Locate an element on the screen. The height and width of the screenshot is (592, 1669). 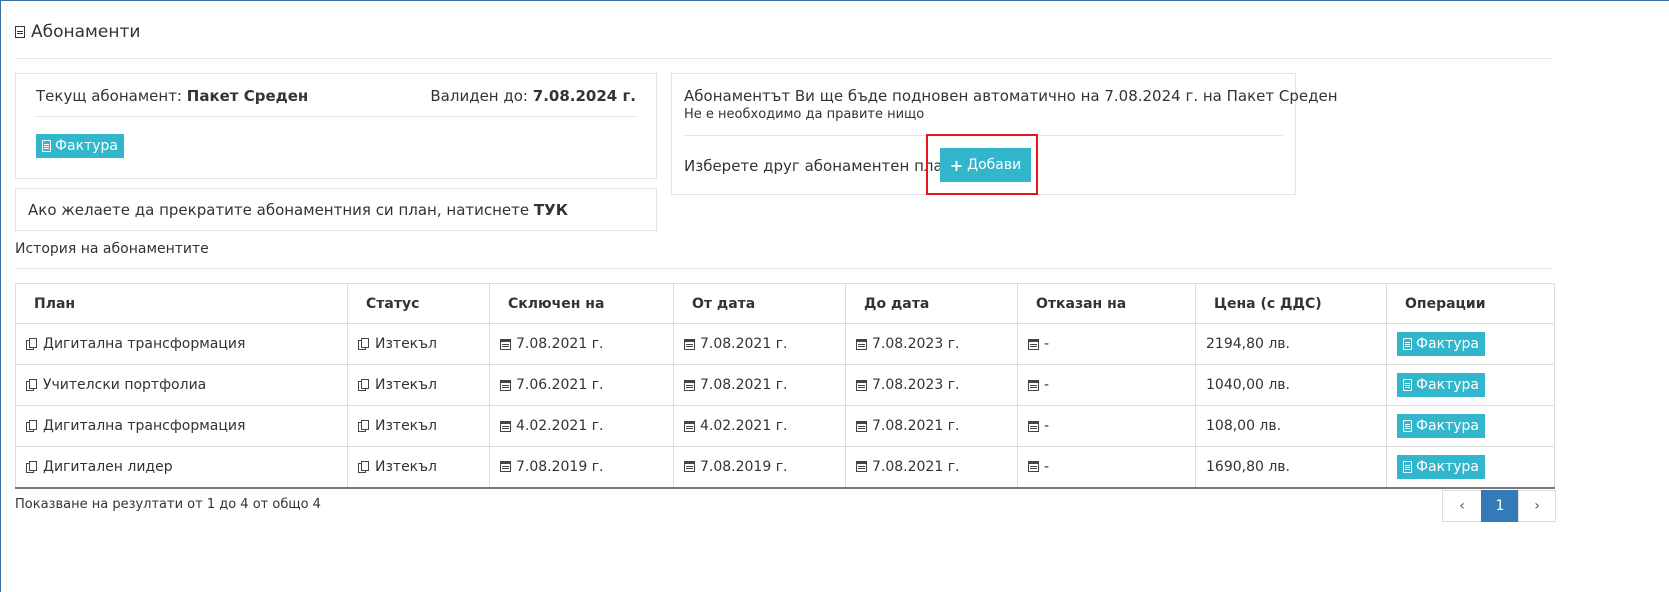
signed-date: 7.08.2021 г. is located at coordinates (560, 344).